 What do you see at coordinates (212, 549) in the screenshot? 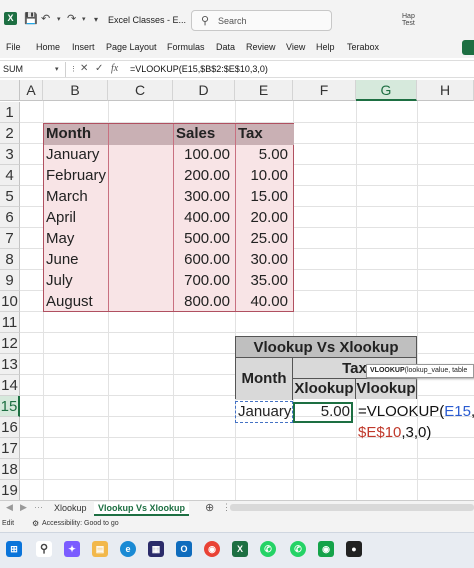
I see `chrome-icon: ◉` at bounding box center [212, 549].